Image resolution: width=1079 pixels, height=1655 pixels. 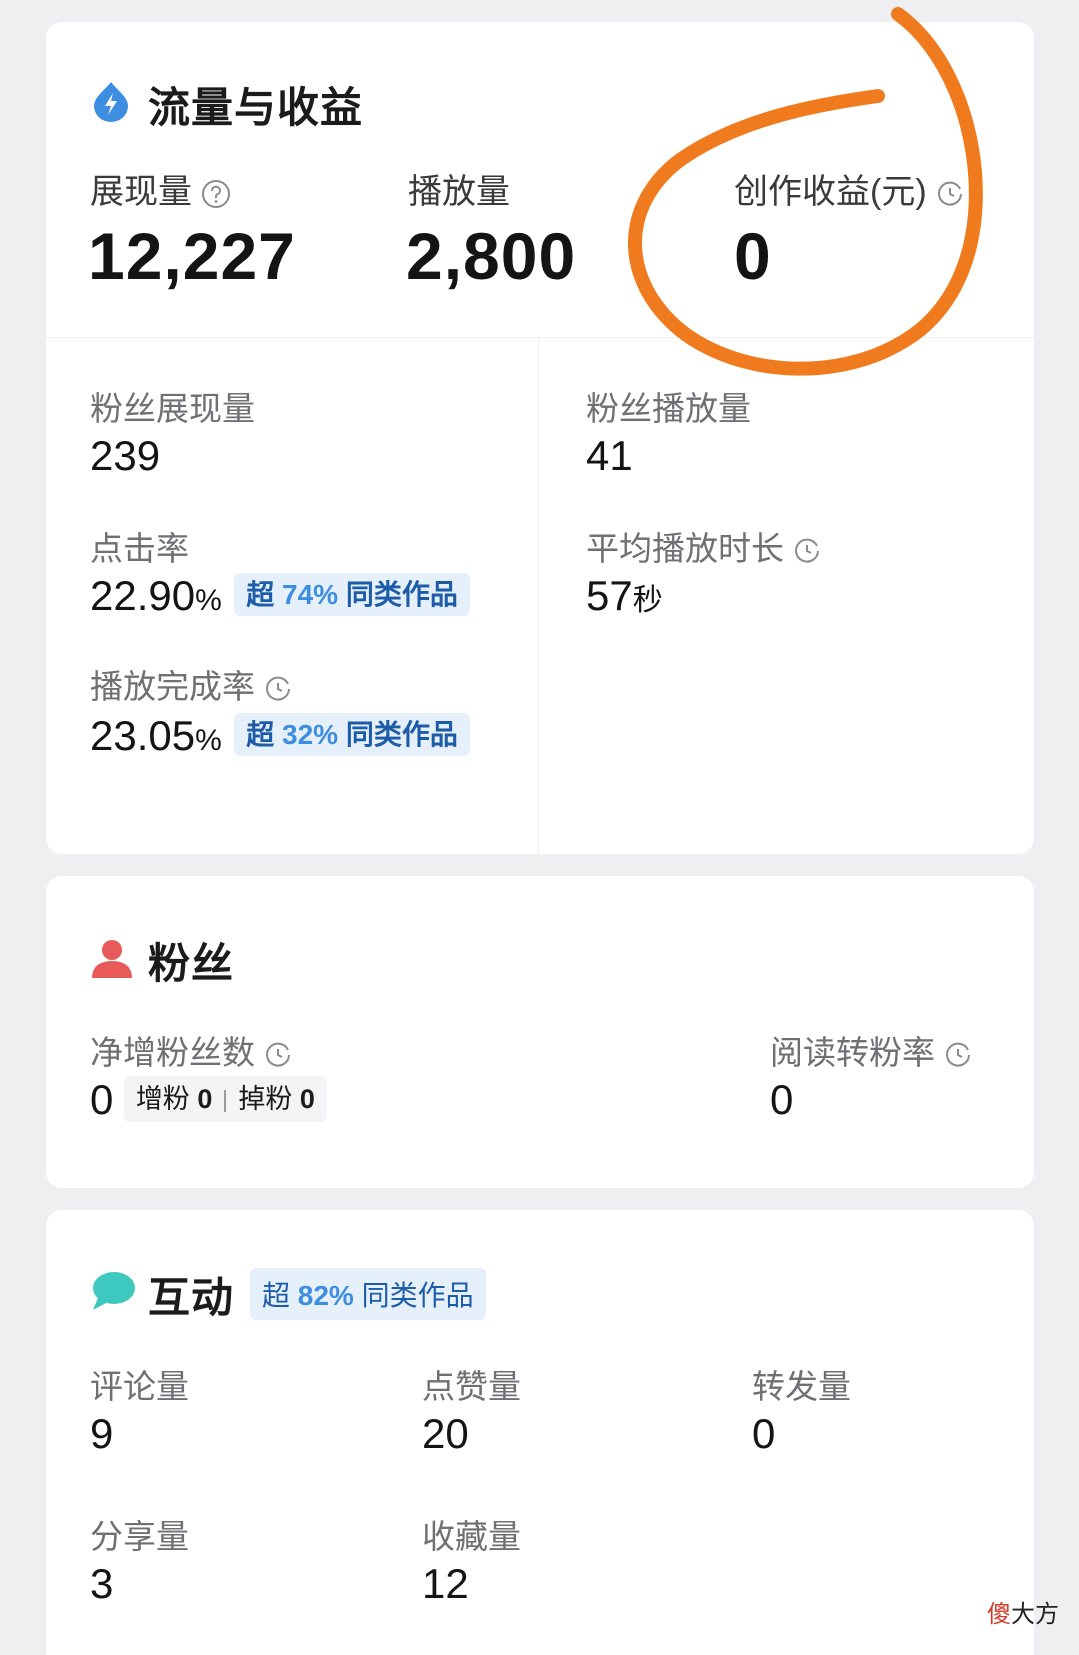 I want to click on ctr-badge-prefix: 超, so click(x=264, y=594).